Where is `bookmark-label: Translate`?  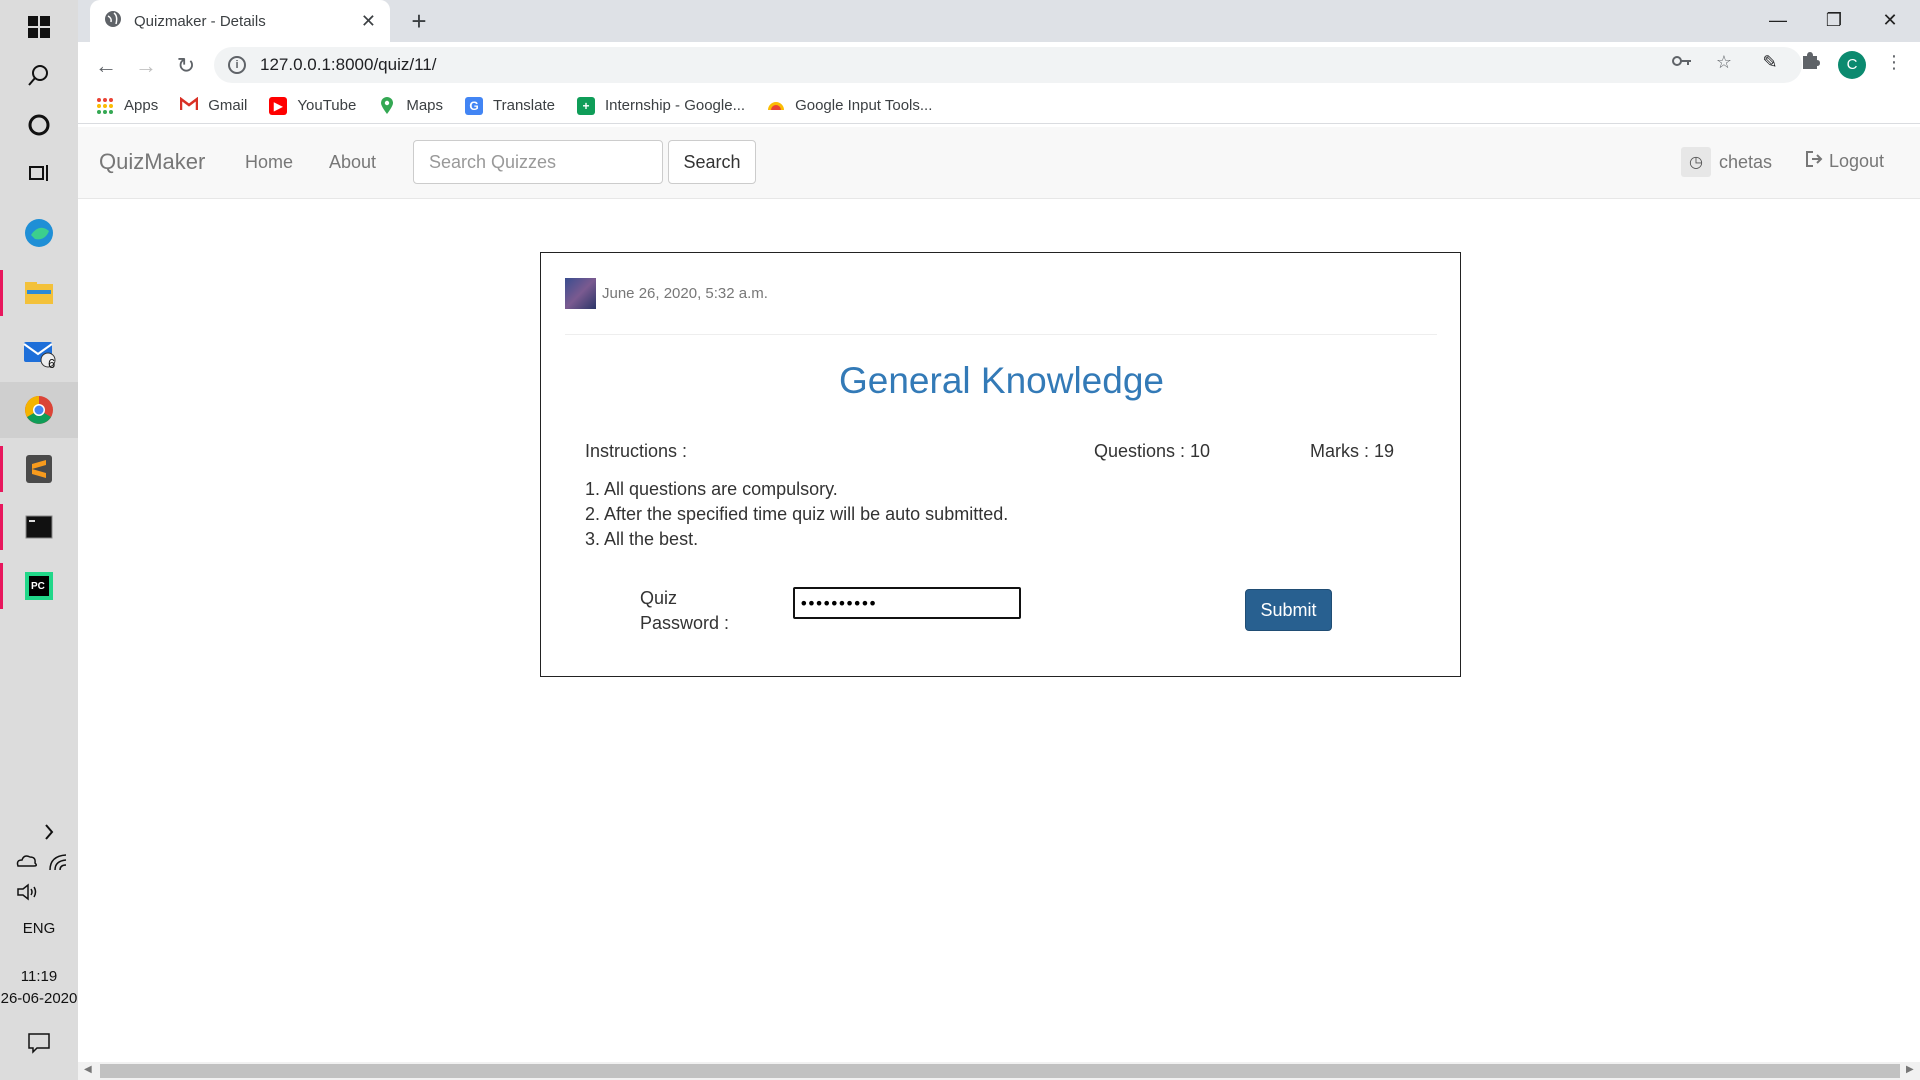
bookmark-label: Translate is located at coordinates (524, 105).